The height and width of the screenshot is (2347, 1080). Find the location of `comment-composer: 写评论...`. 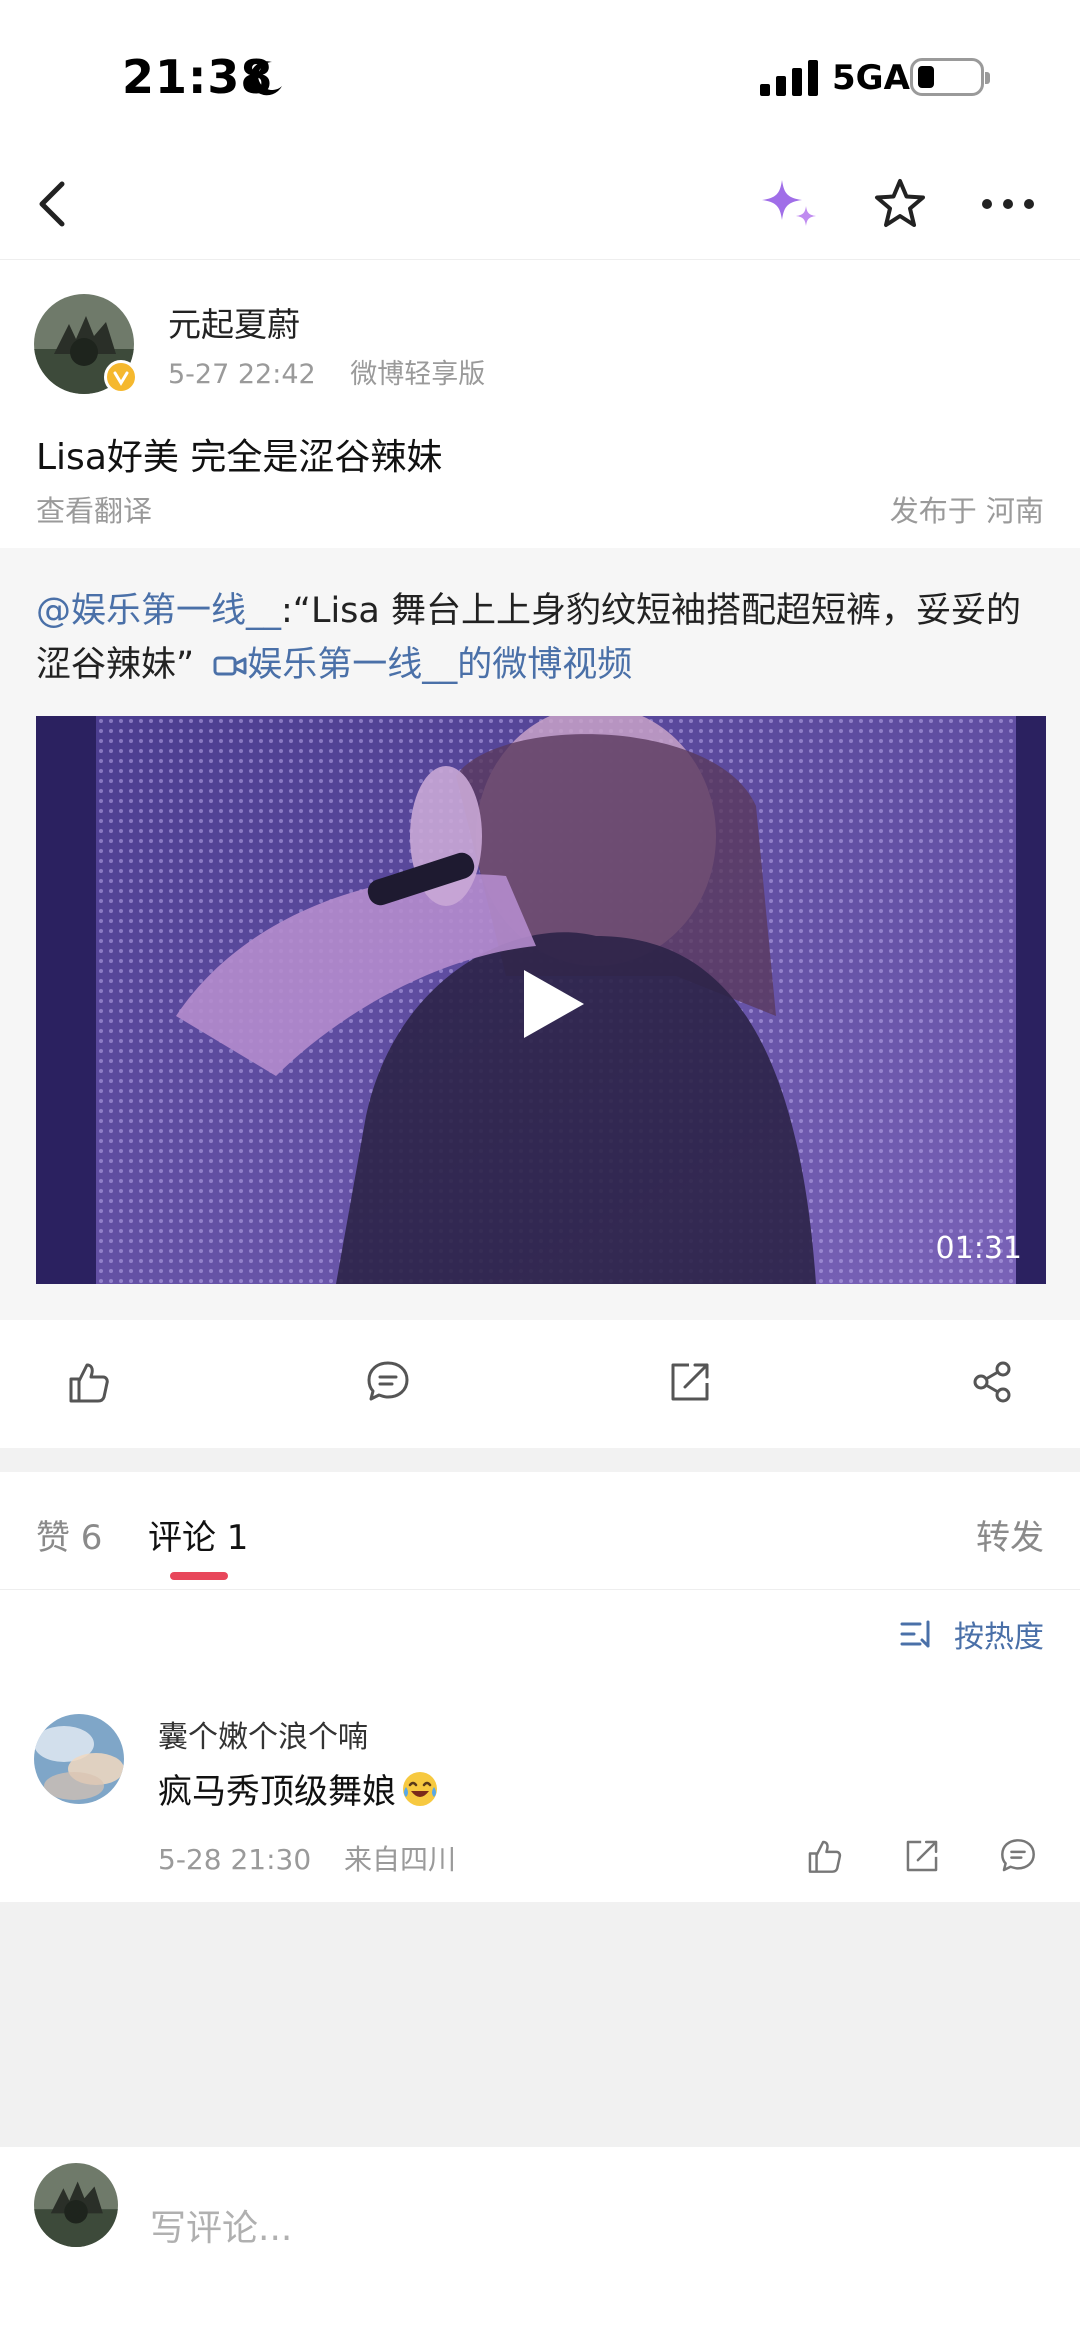

comment-composer: 写评论... is located at coordinates (540, 2247).